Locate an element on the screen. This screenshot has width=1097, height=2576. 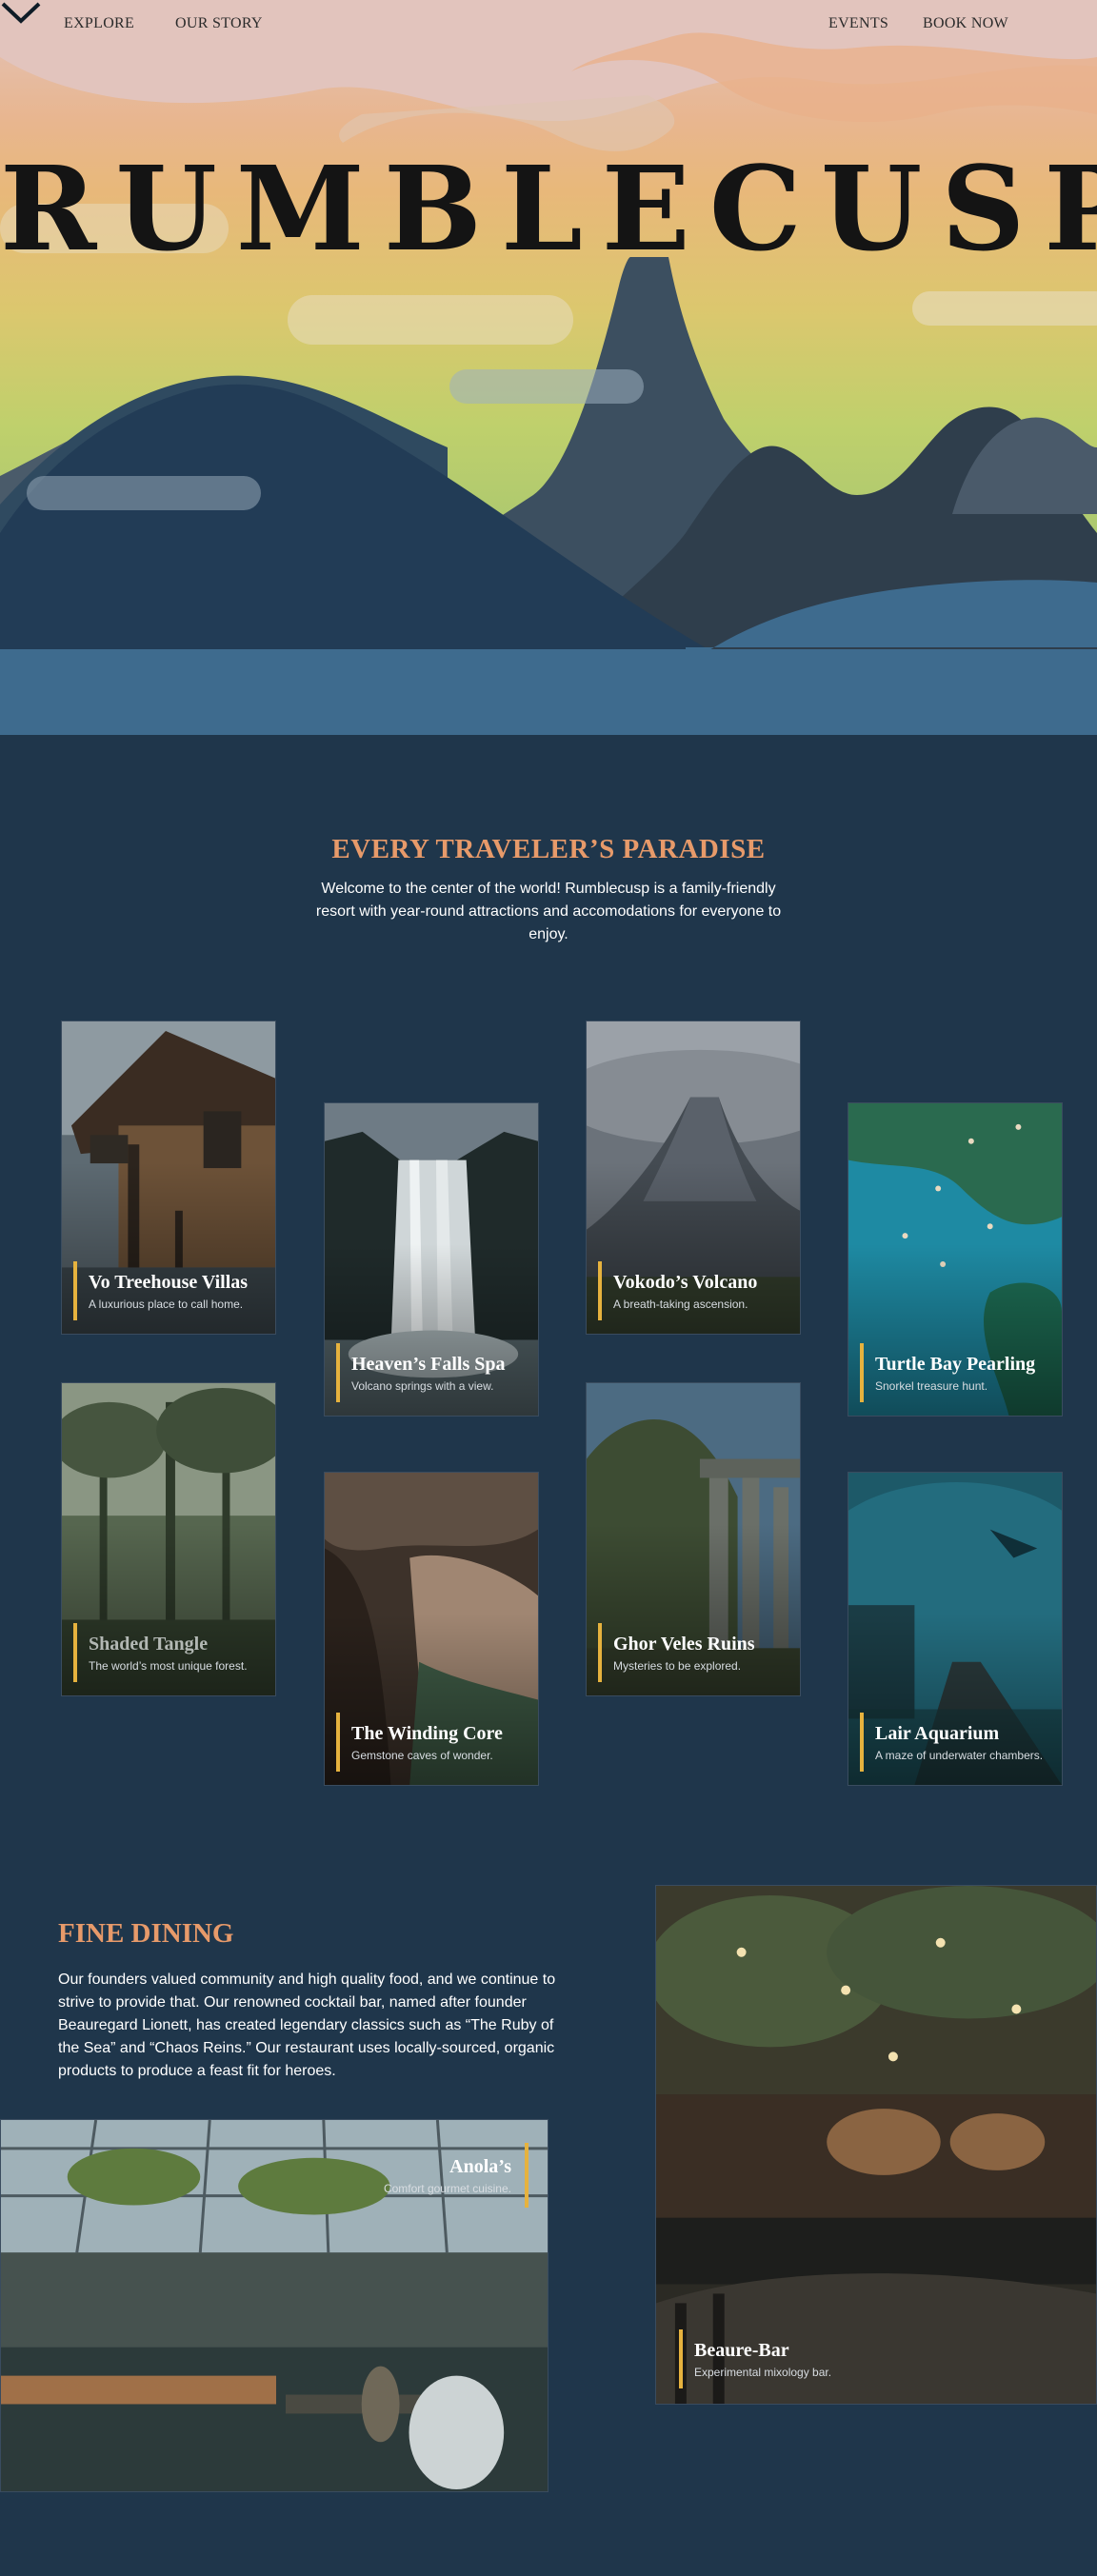
nav-explore-link: EXPLORE is located at coordinates (99, 23).